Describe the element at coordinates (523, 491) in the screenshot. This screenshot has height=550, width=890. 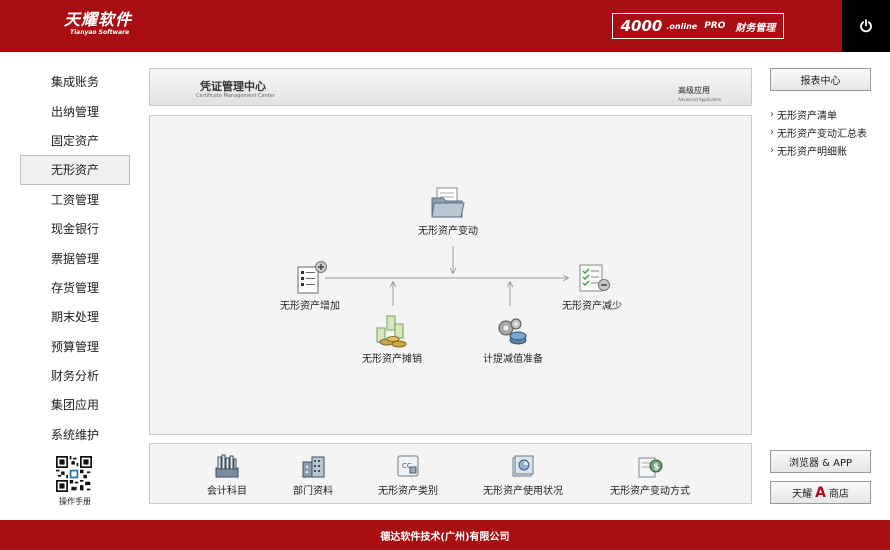
I see `tool-label: 无形资产使用状况` at that location.